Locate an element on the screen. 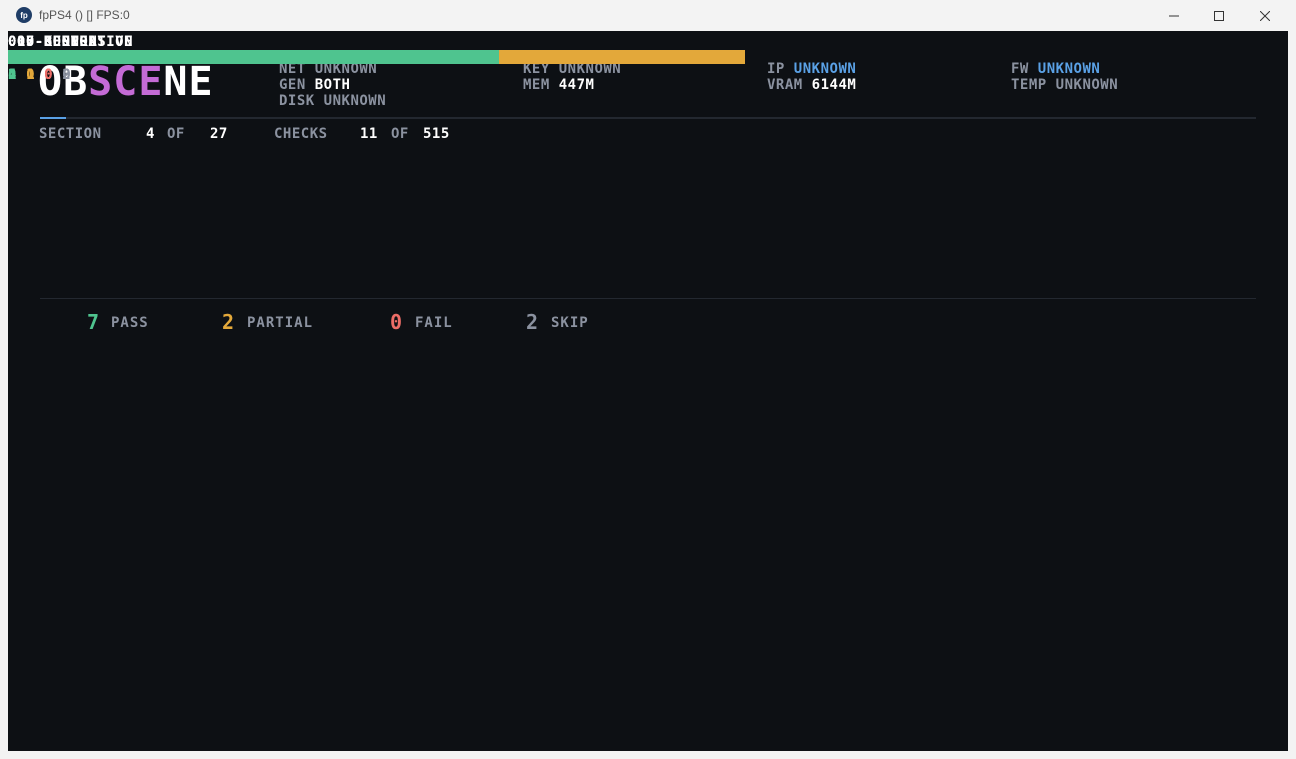 This screenshot has height=759, width=1296. summary-skip-label: SKIP is located at coordinates (570, 323).